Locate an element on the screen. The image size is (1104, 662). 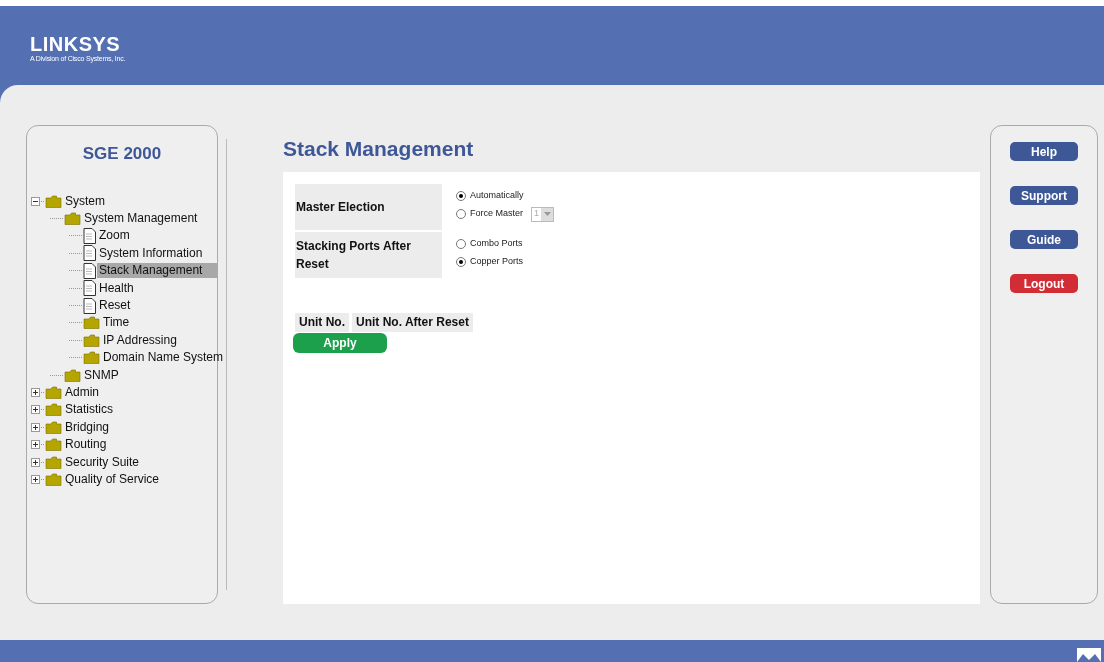
radio-label: Force Master is located at coordinates (496, 214).